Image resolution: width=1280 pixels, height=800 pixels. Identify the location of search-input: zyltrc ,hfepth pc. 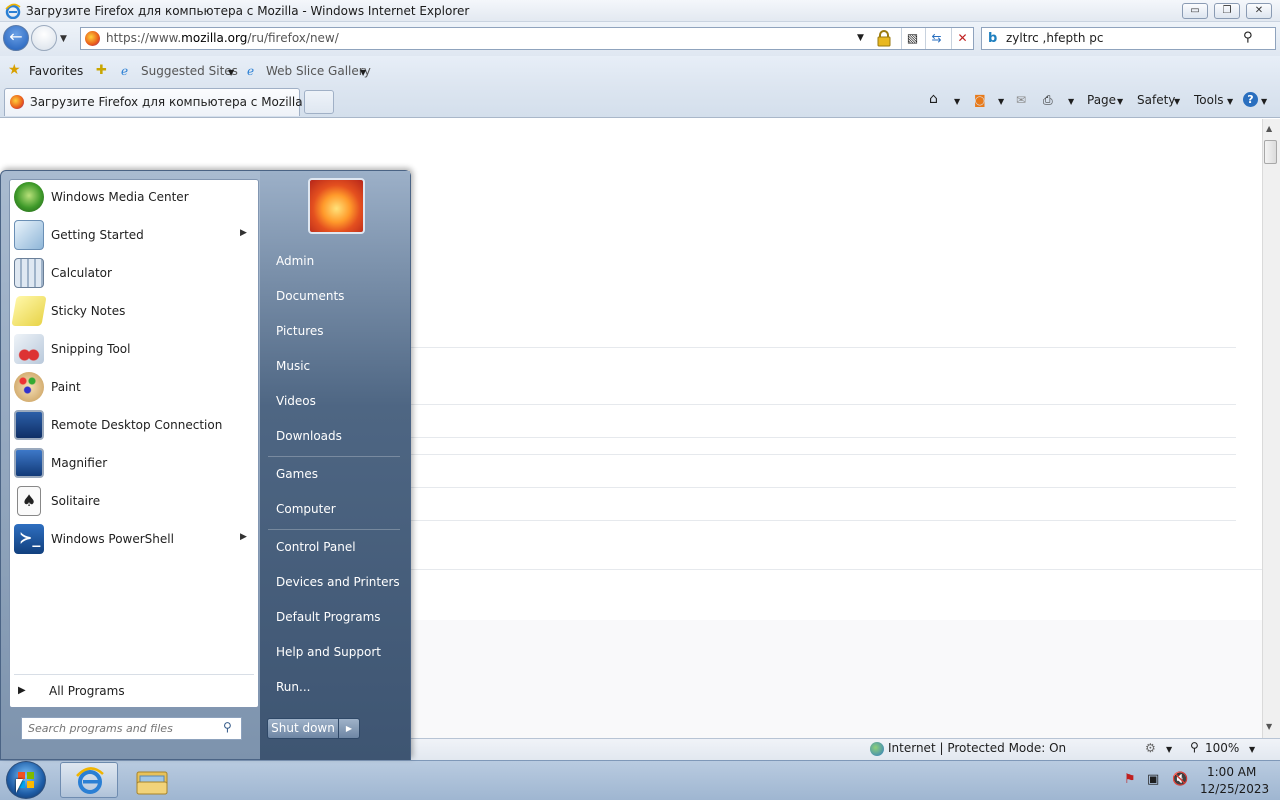
(1055, 38).